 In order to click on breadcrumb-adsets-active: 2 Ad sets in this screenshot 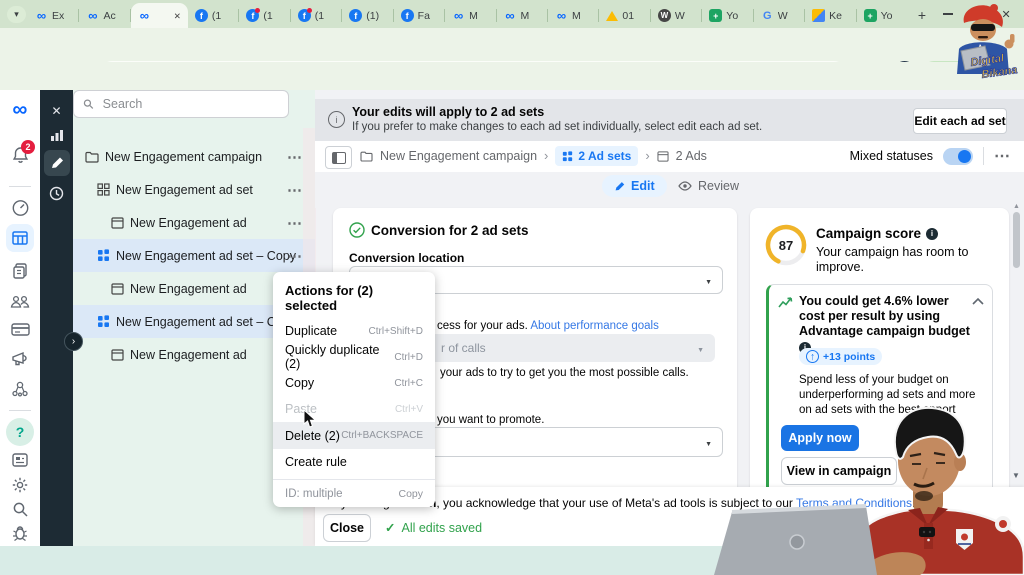, I will do `click(597, 156)`.